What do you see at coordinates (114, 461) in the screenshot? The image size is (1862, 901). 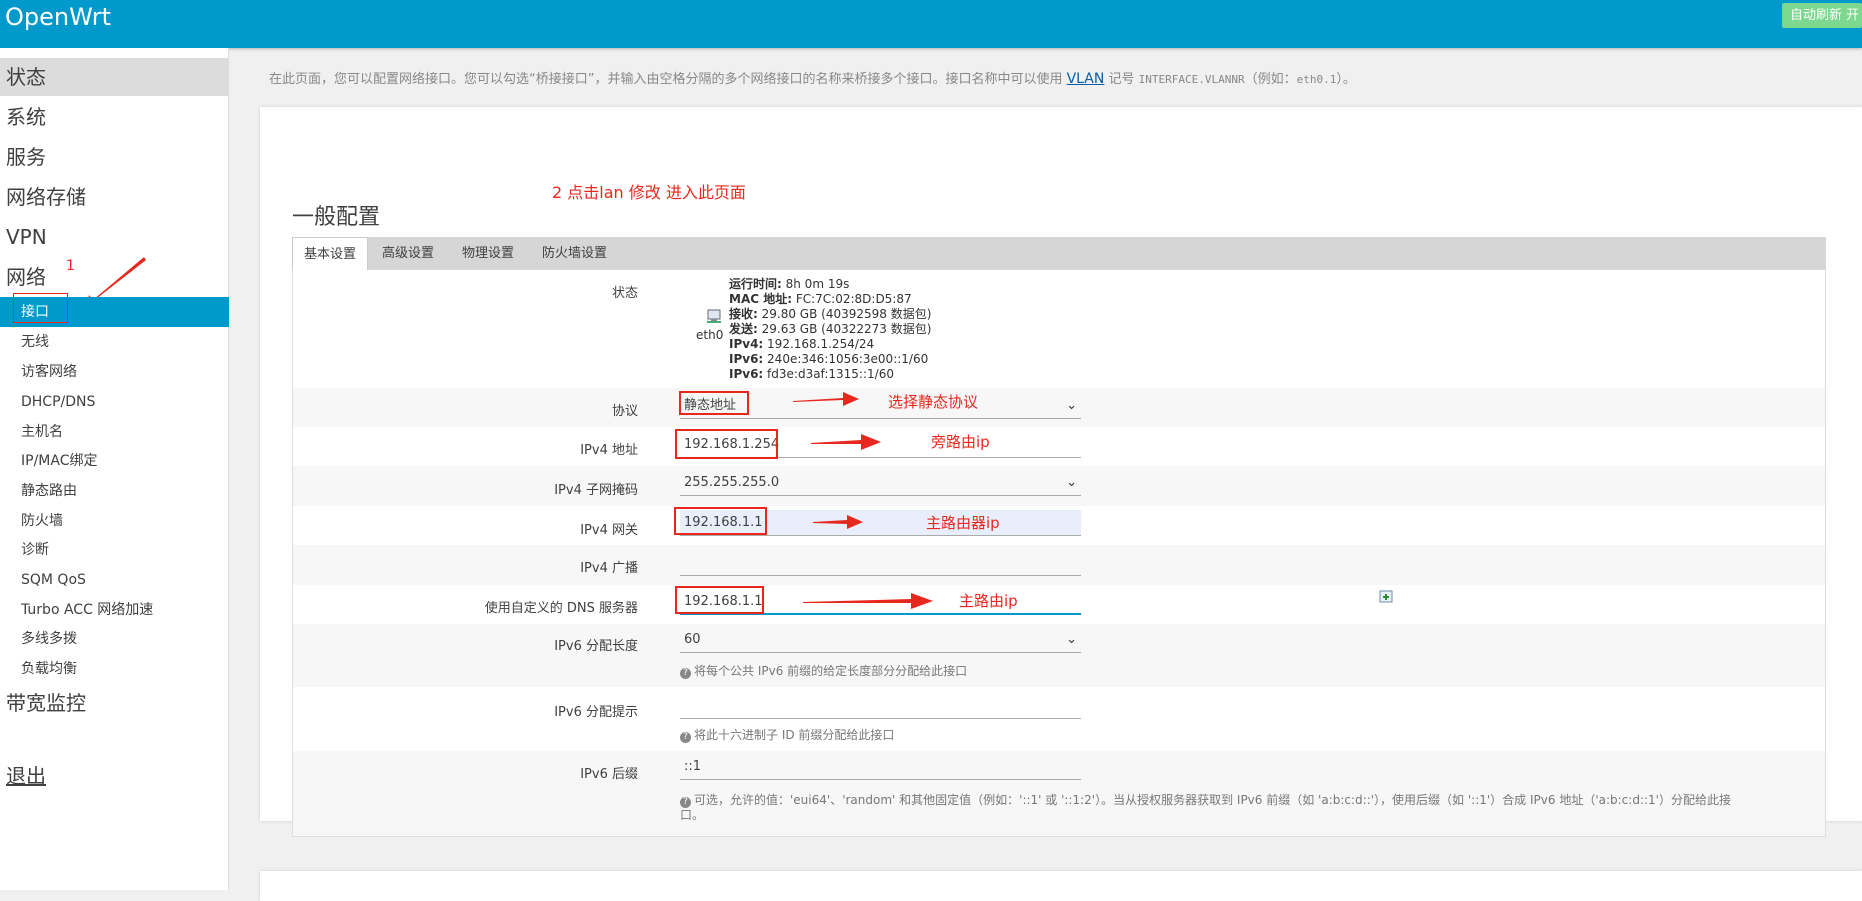 I see `sidebar-item-ipmac: IP/MAC绑定` at bounding box center [114, 461].